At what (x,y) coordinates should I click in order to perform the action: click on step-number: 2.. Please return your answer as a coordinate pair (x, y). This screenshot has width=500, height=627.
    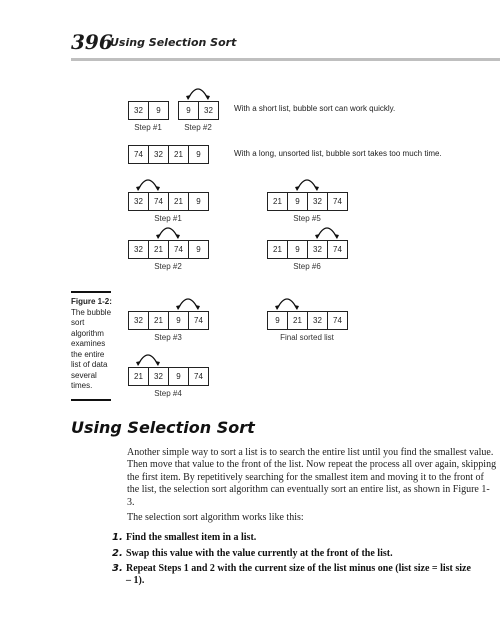
    Looking at the image, I should click on (117, 553).